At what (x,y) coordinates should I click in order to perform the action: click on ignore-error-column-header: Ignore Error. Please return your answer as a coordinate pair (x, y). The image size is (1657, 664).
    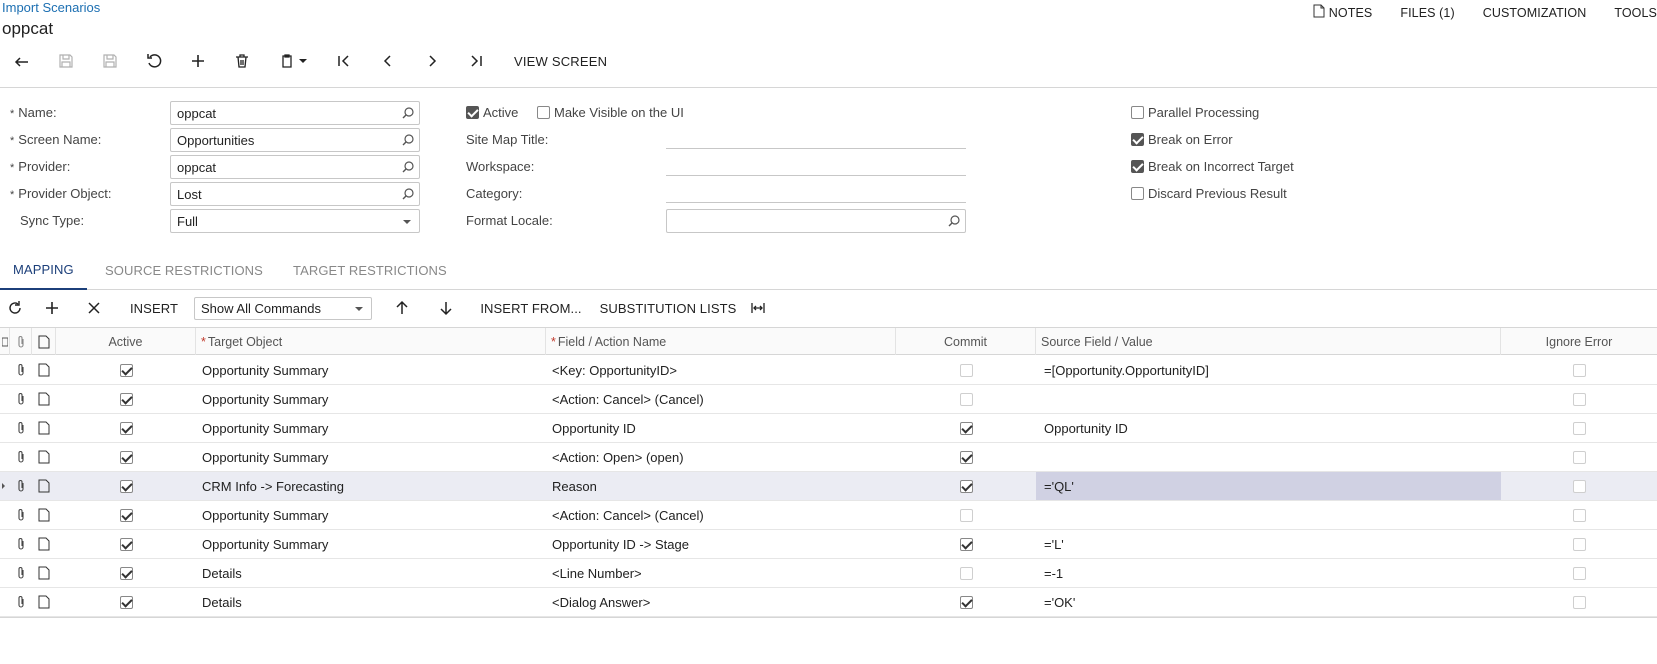
    Looking at the image, I should click on (1579, 341).